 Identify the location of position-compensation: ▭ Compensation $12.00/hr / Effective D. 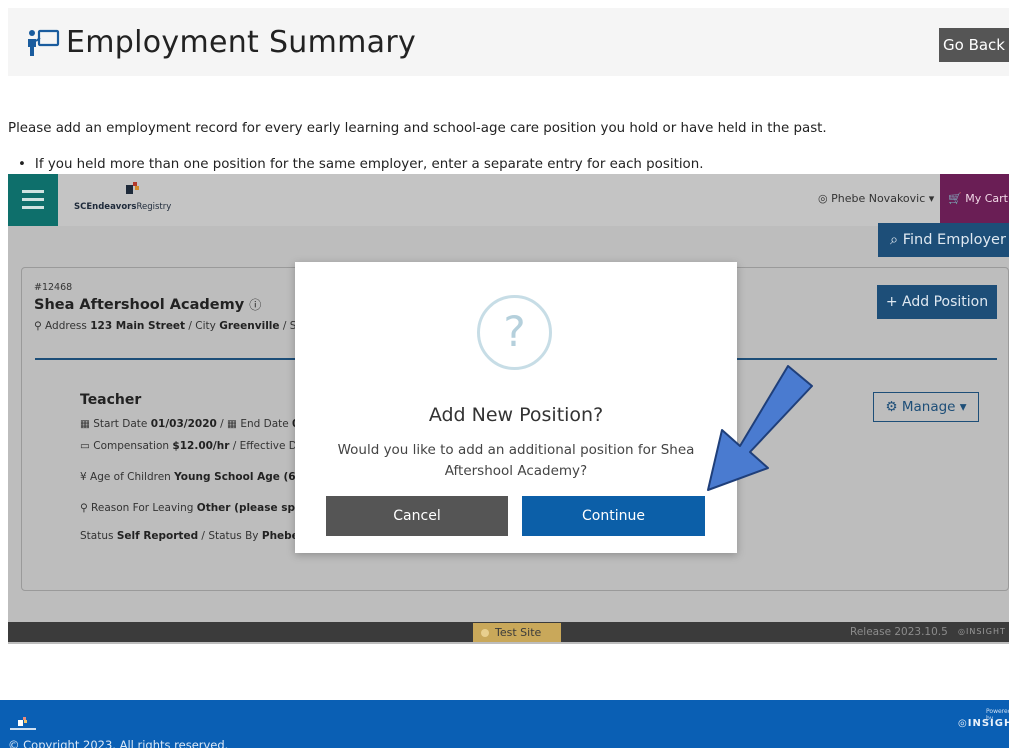
(188, 446).